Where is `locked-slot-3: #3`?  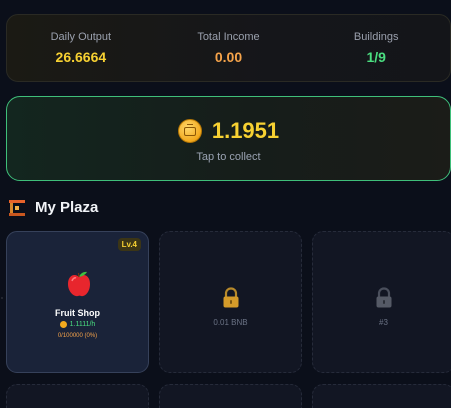
locked-slot-3: #3 is located at coordinates (381, 302).